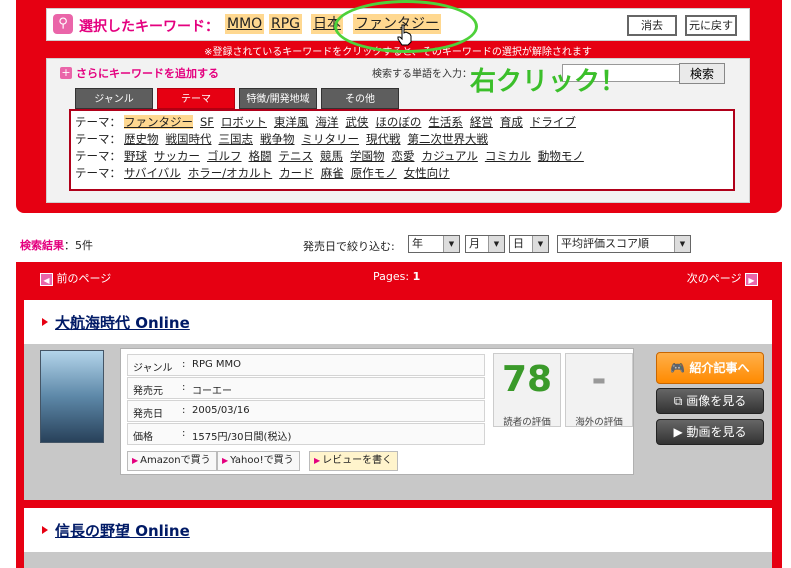 The width and height of the screenshot is (791, 568). I want to click on pager: ◀ 前のページ Pages: 1 次のページ ▶, so click(396, 279).